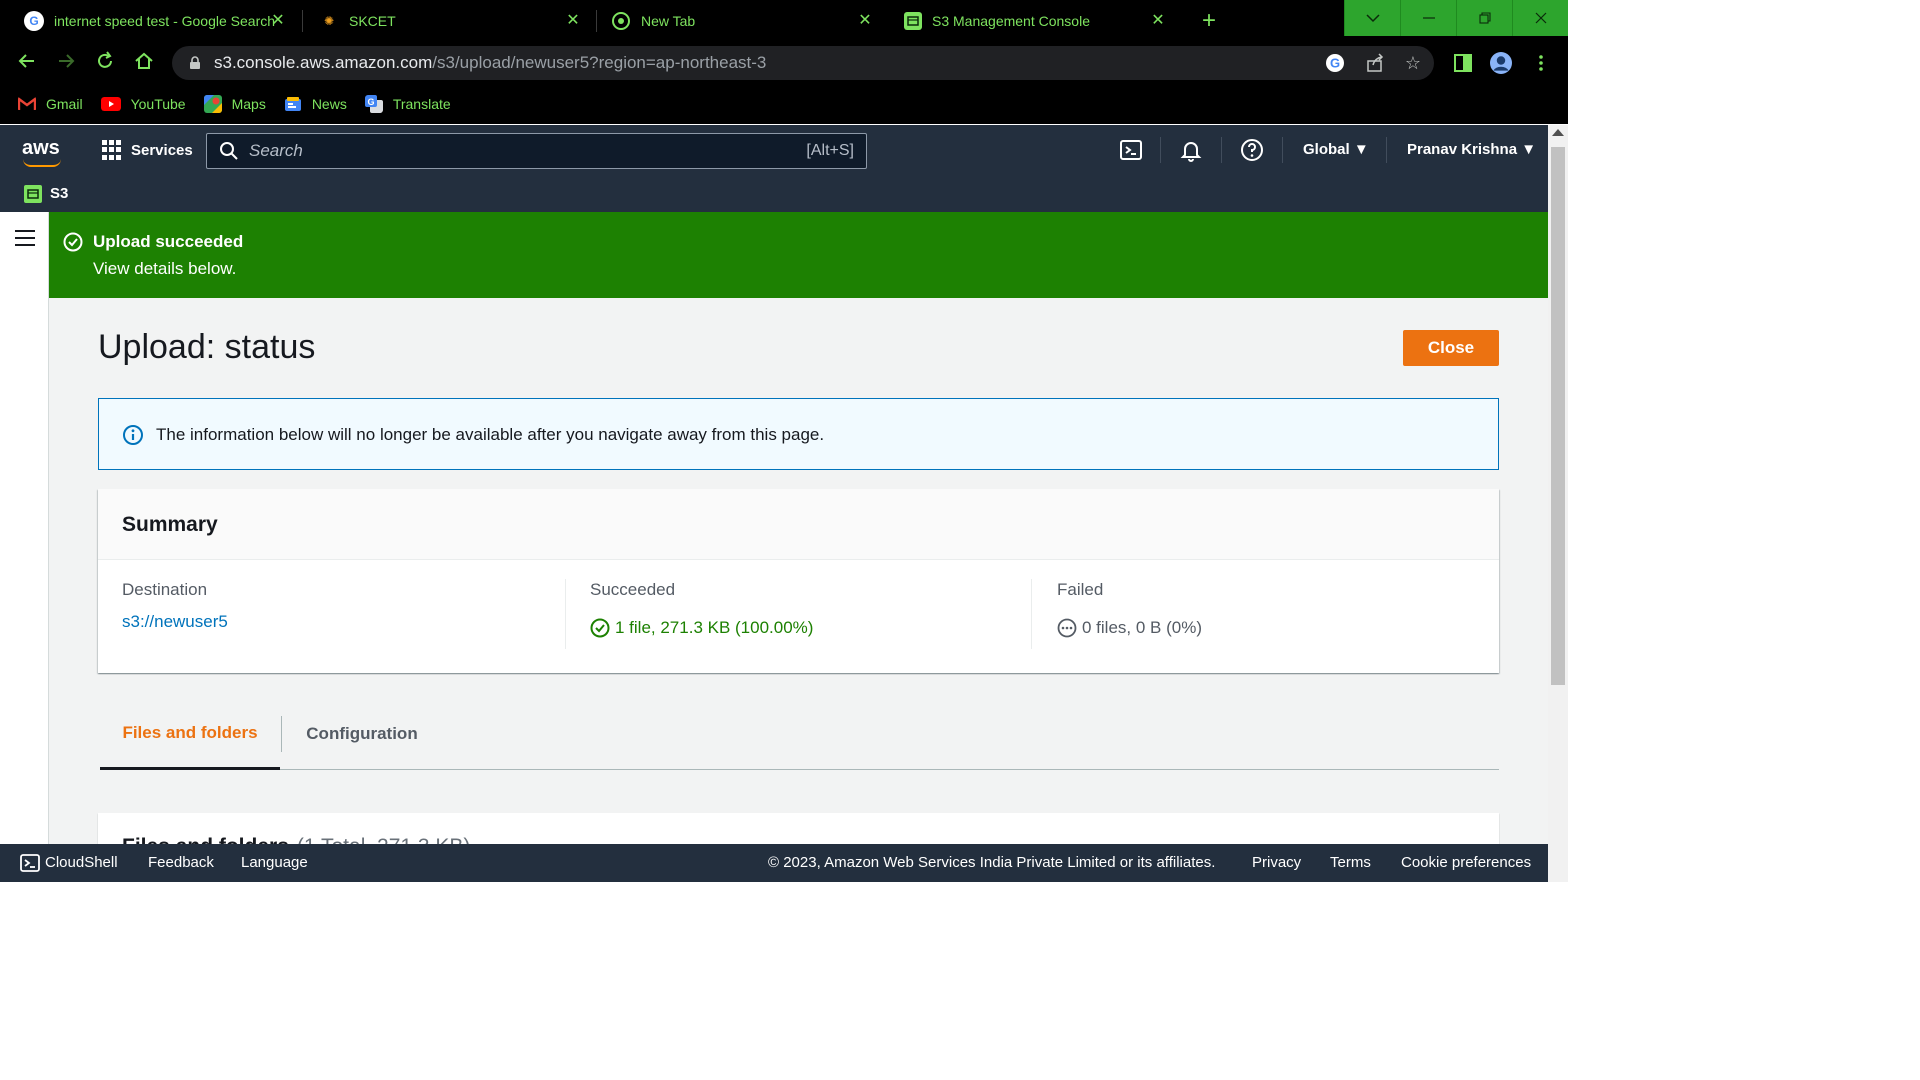  Describe the element at coordinates (1336, 149) in the screenshot. I see `region-selector: Global ▼` at that location.